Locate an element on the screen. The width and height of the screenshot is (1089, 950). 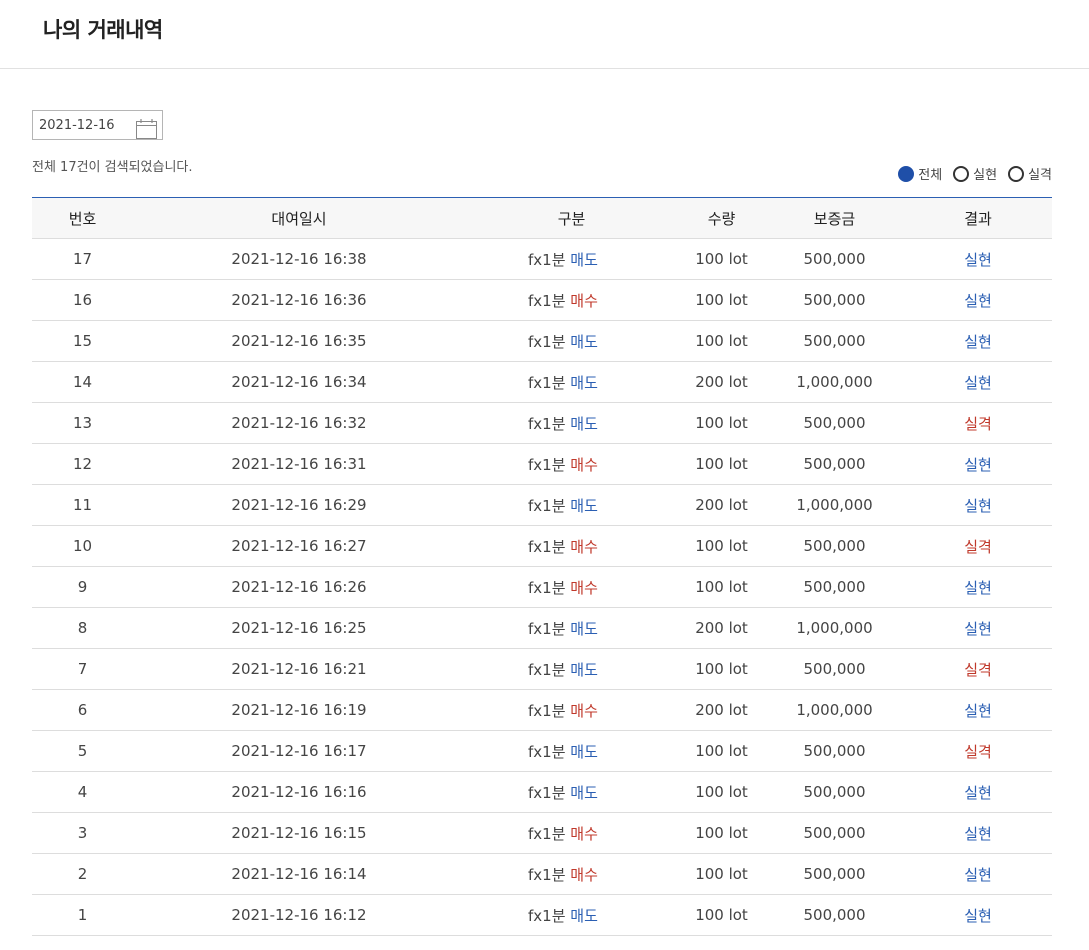
row-datetime: 2021-12-16 16:34 is located at coordinates (299, 382).